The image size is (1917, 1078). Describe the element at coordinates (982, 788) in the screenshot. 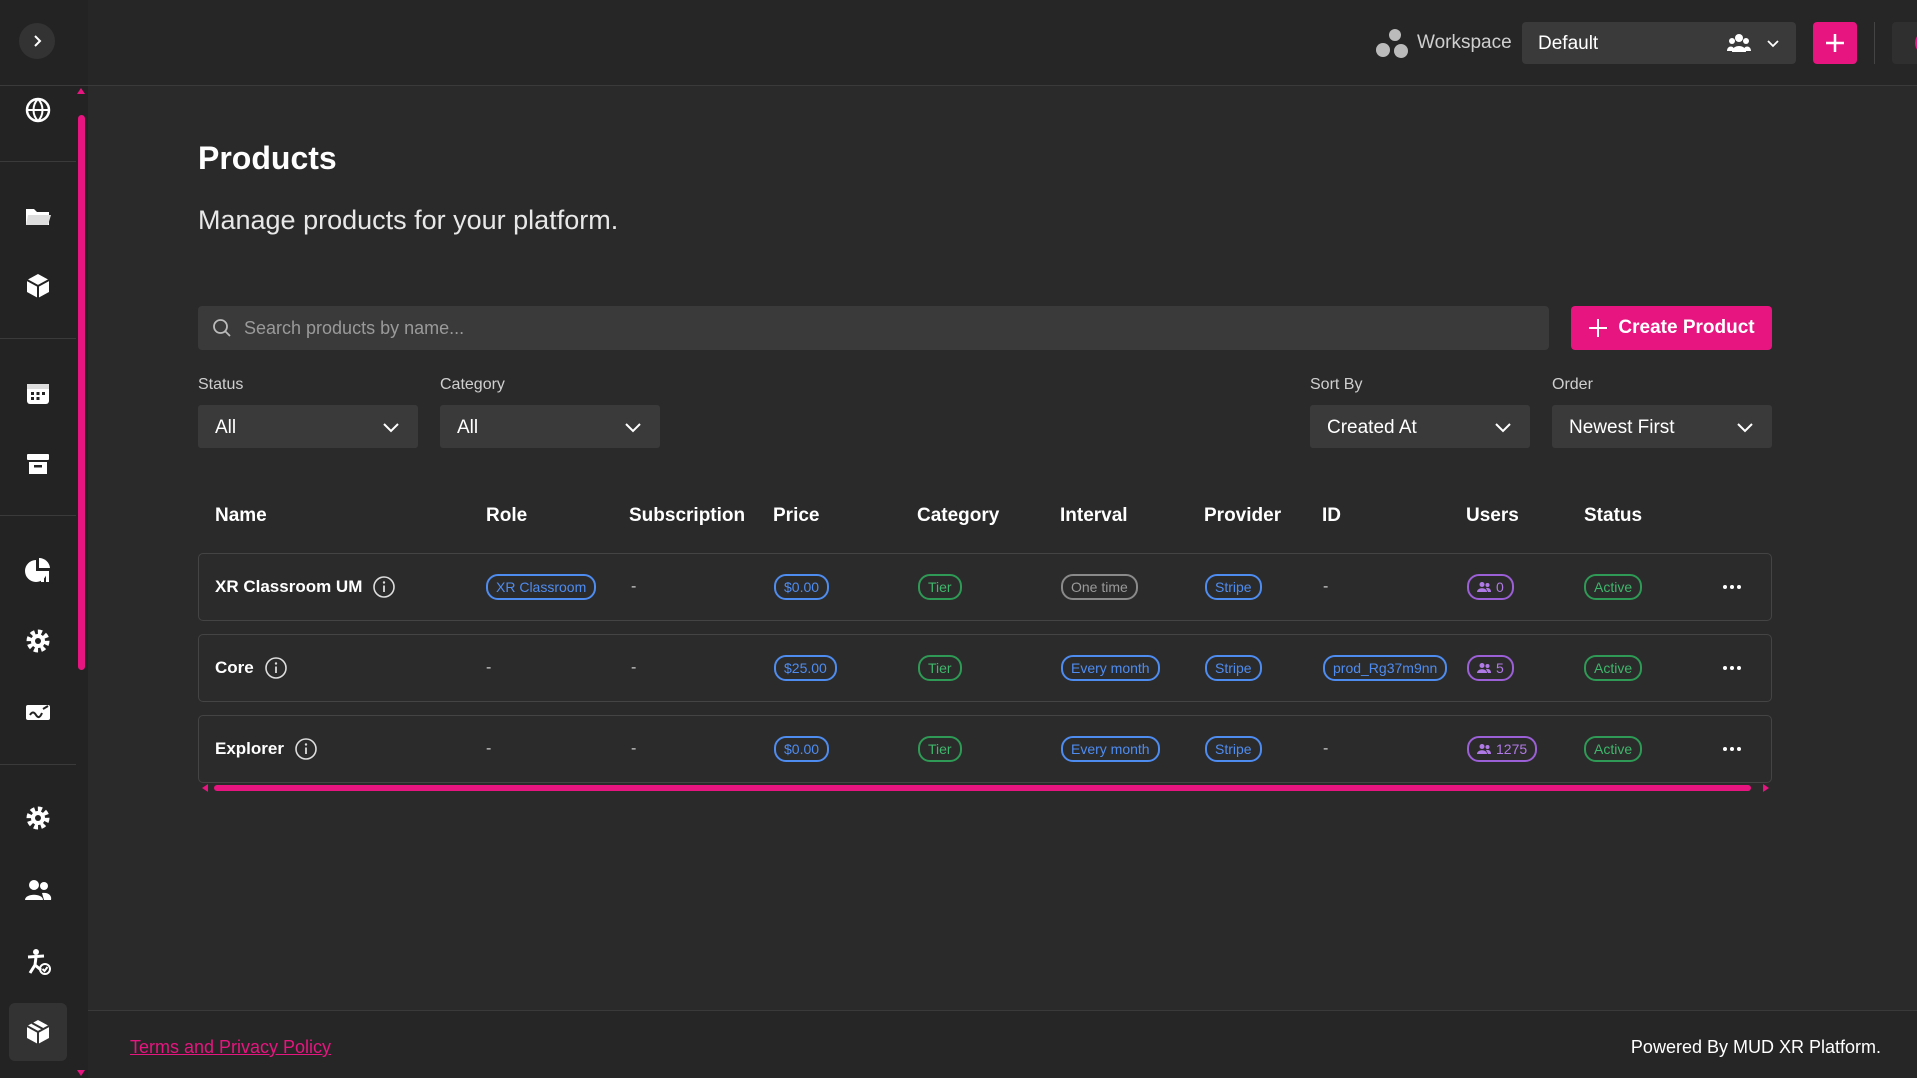

I see `table-scroll-thumb` at that location.